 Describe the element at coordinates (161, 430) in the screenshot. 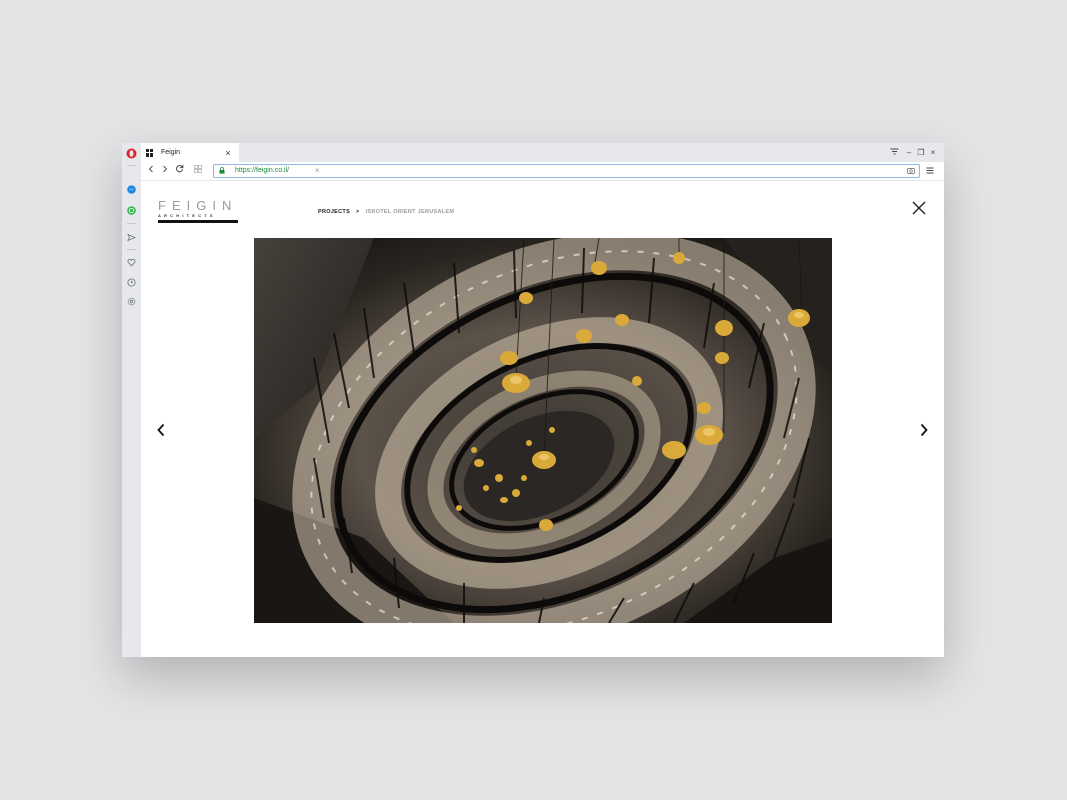

I see `chevron-left-icon` at that location.